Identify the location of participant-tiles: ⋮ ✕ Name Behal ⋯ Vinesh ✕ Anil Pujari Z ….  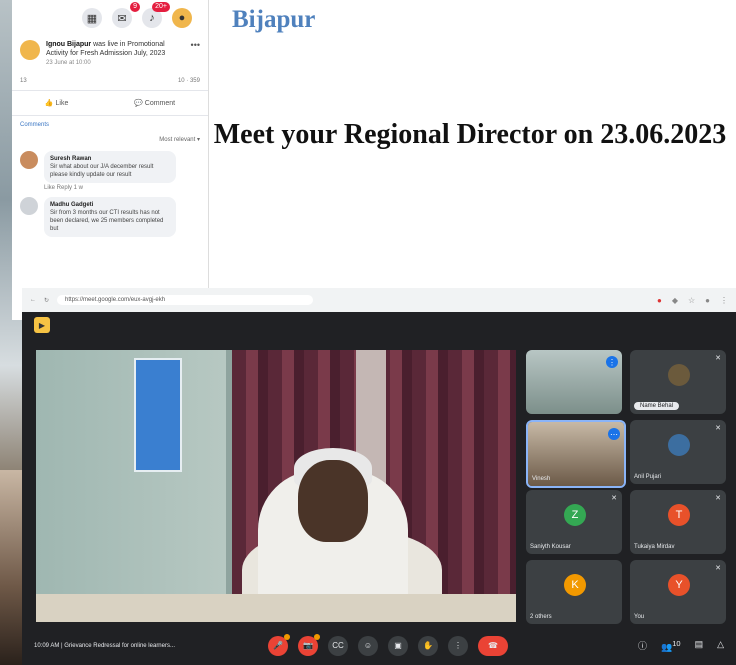
(628, 488).